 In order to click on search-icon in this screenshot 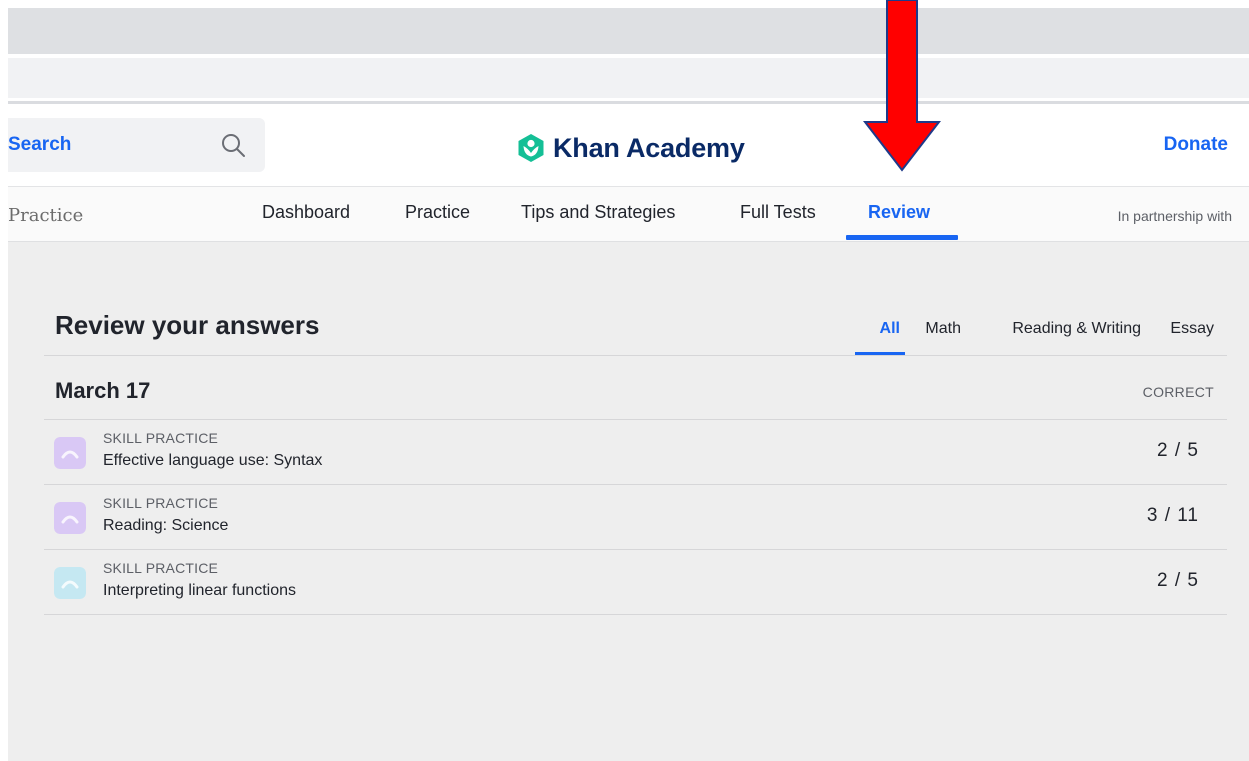, I will do `click(233, 145)`.